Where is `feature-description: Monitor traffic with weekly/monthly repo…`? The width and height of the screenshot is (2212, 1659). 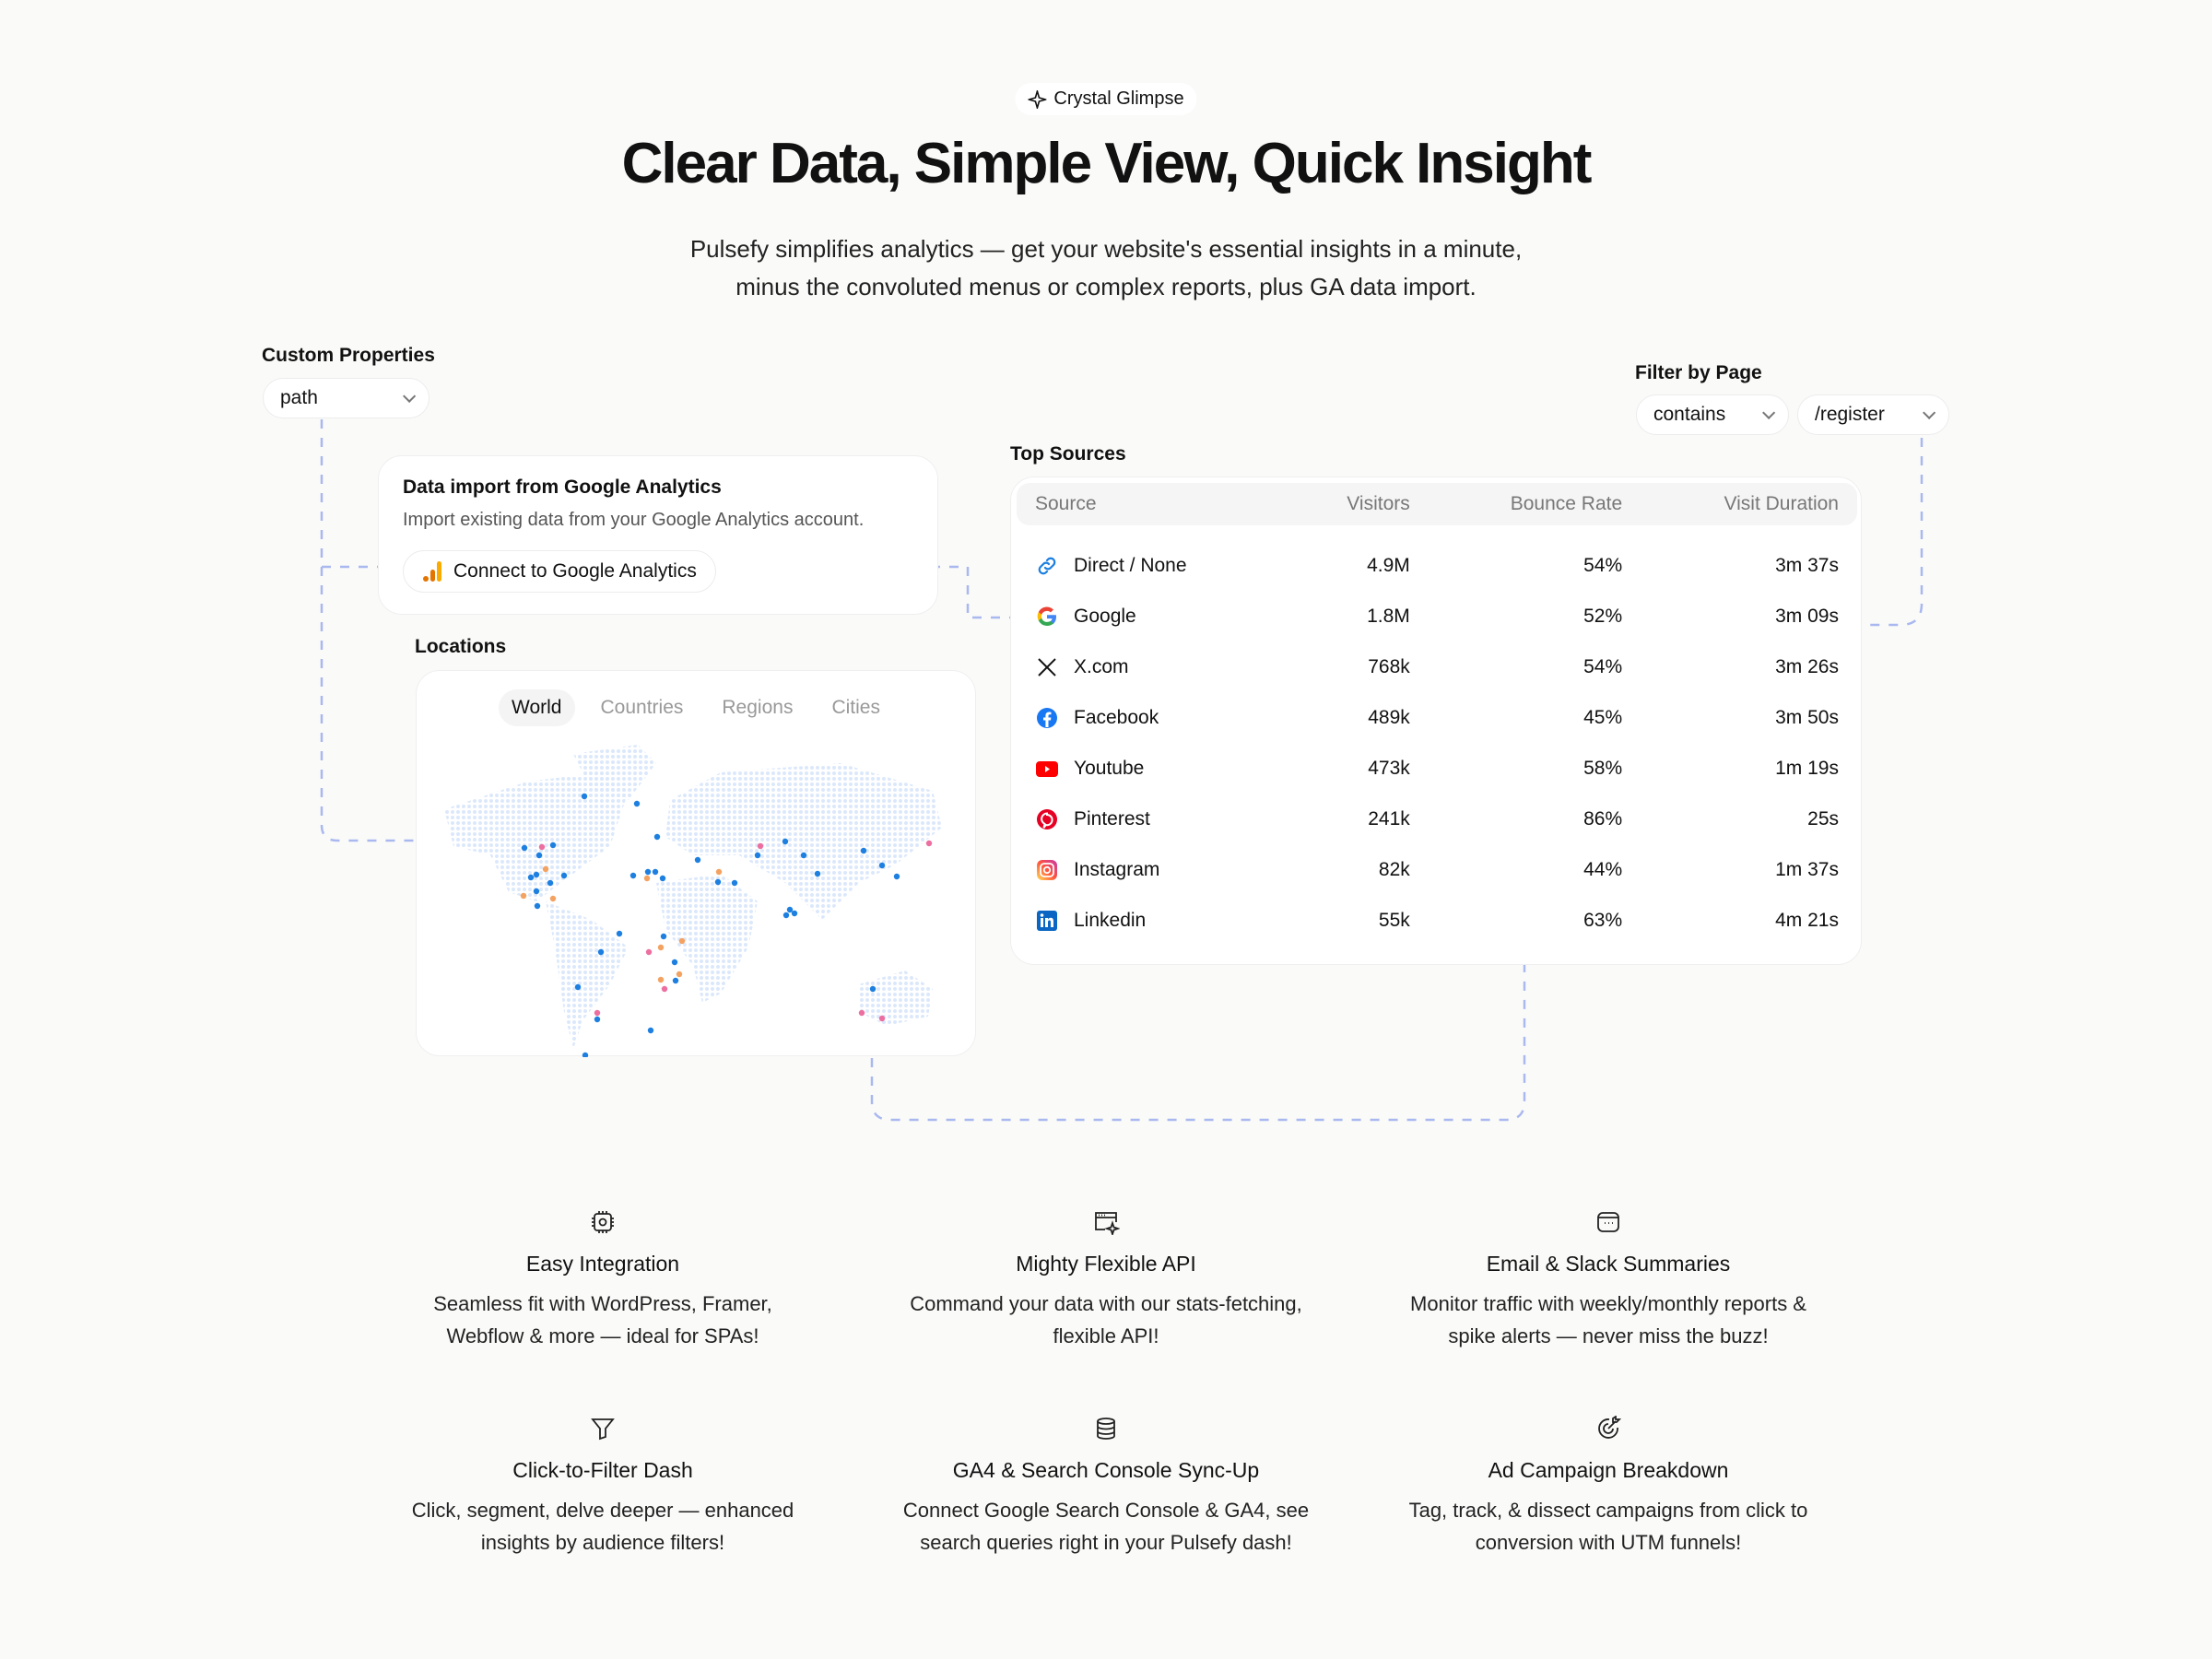 feature-description: Monitor traffic with weekly/monthly repo… is located at coordinates (1608, 1320).